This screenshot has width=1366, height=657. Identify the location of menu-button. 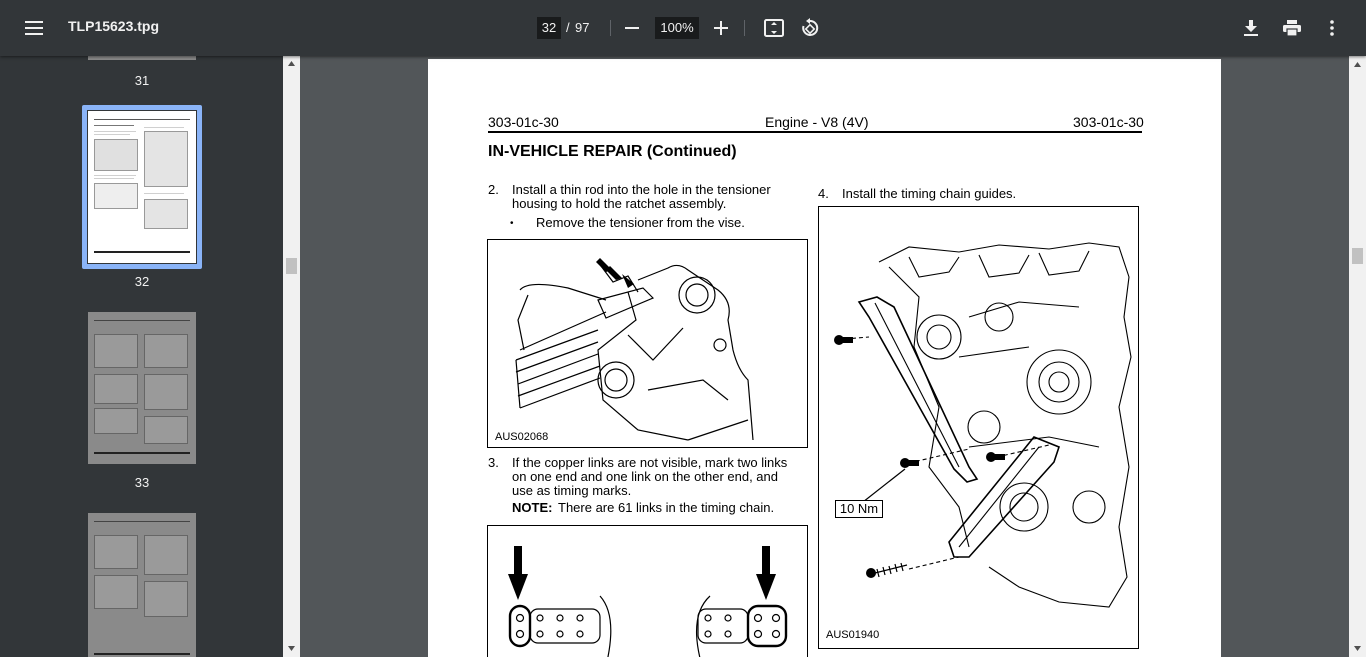
(34, 28).